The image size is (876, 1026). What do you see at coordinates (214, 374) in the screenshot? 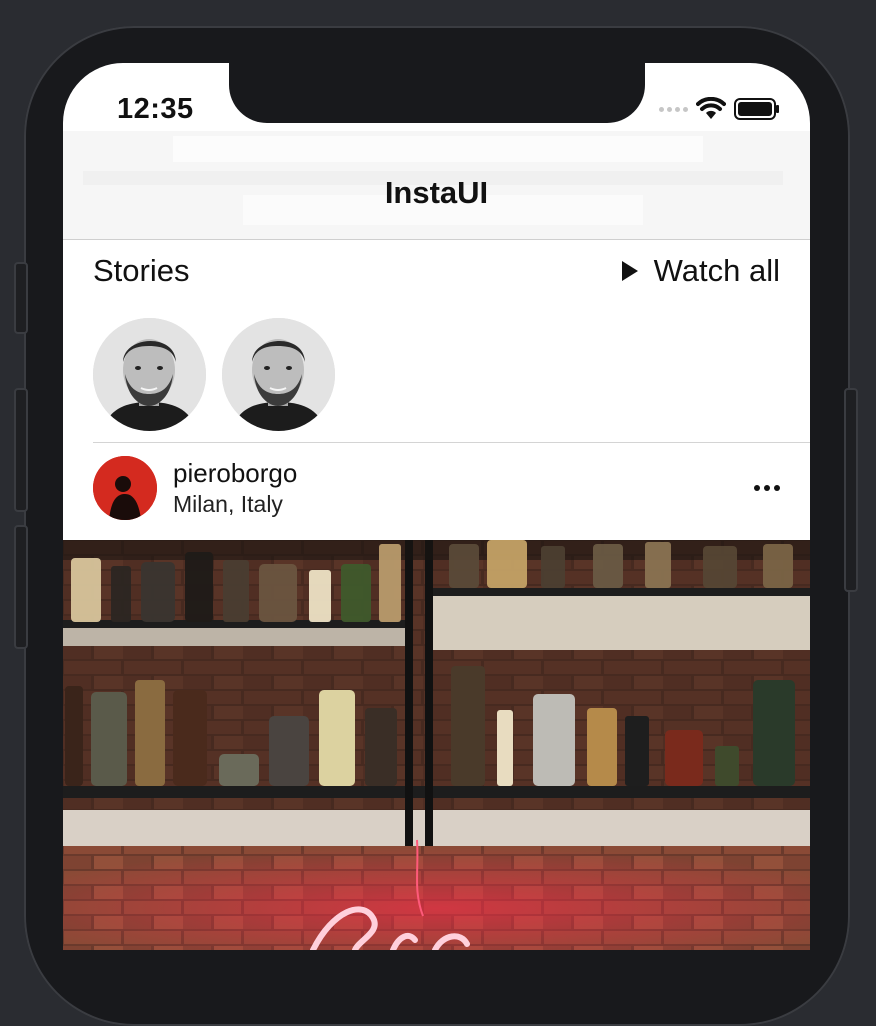
I see `stories-row` at bounding box center [214, 374].